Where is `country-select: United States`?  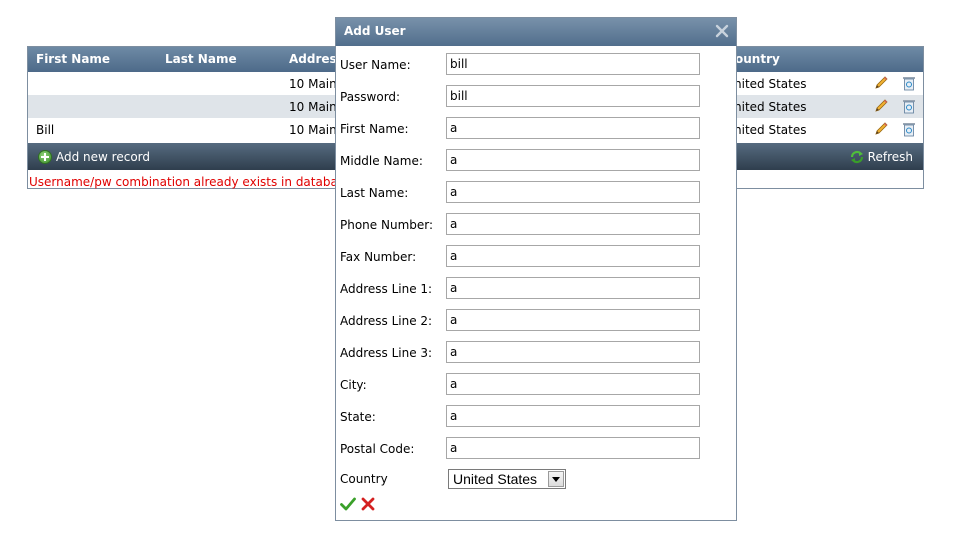 country-select: United States is located at coordinates (507, 479).